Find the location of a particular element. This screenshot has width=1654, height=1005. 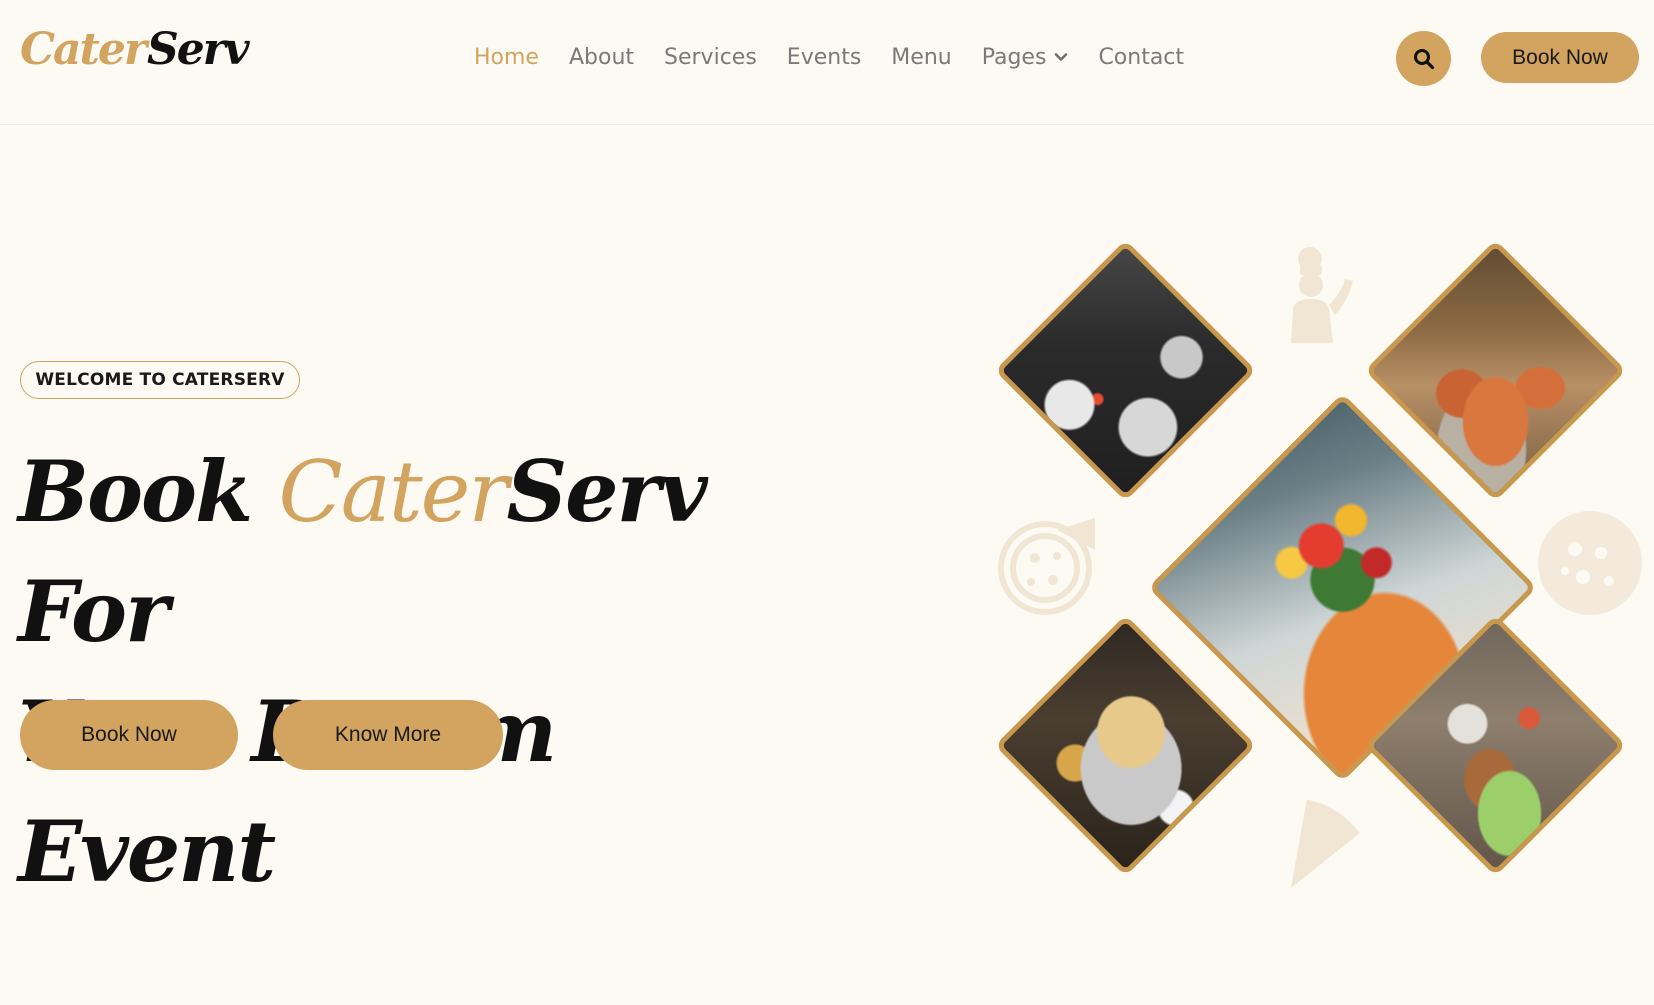

hero-title-serv: Serv is located at coordinates (607, 491).